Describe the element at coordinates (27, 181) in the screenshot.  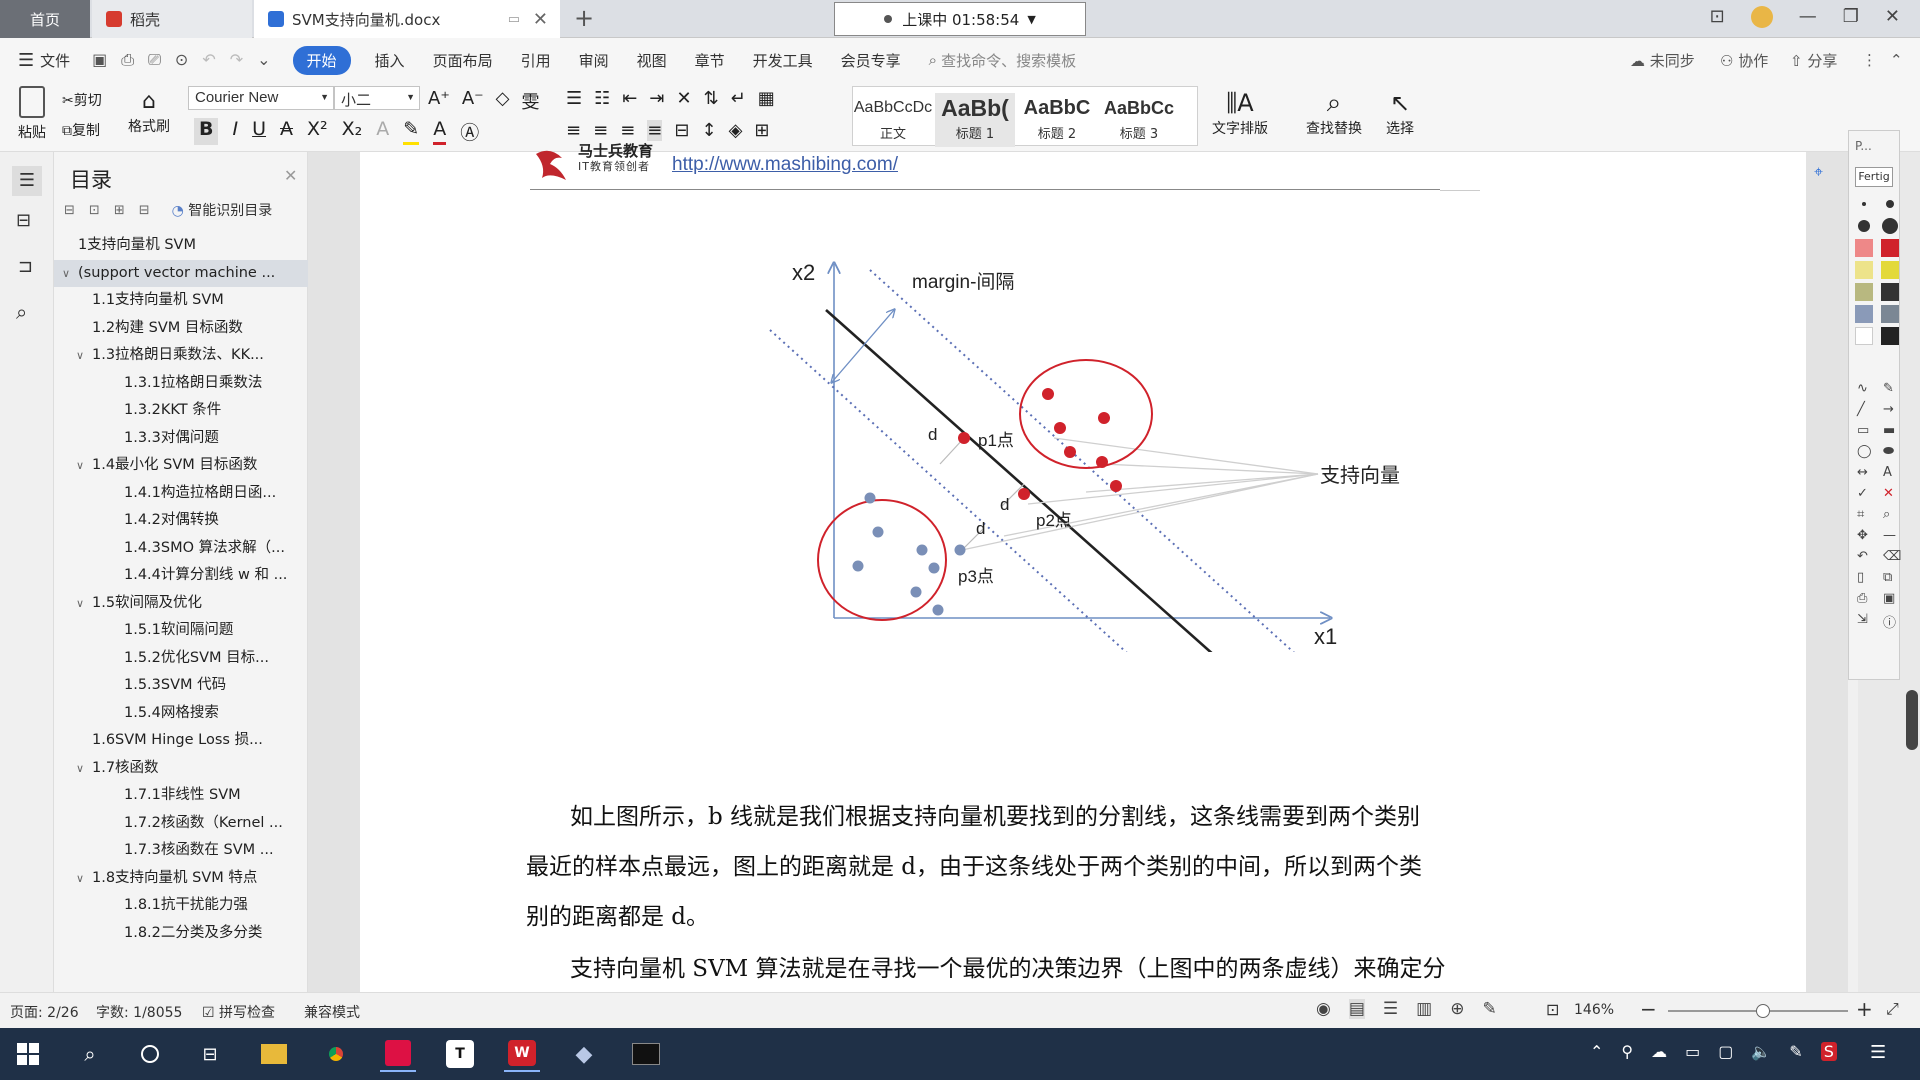
I see `toc-panel-icon: ☰` at that location.